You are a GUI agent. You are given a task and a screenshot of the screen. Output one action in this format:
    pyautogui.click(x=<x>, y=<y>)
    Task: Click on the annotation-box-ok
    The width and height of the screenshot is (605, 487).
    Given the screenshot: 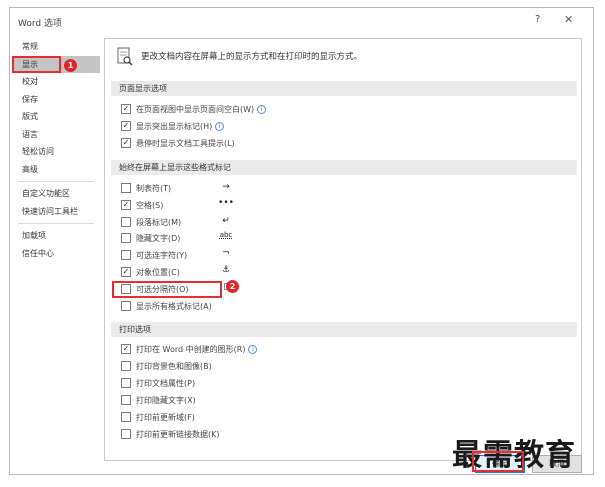 What is the action you would take?
    pyautogui.click(x=498, y=461)
    